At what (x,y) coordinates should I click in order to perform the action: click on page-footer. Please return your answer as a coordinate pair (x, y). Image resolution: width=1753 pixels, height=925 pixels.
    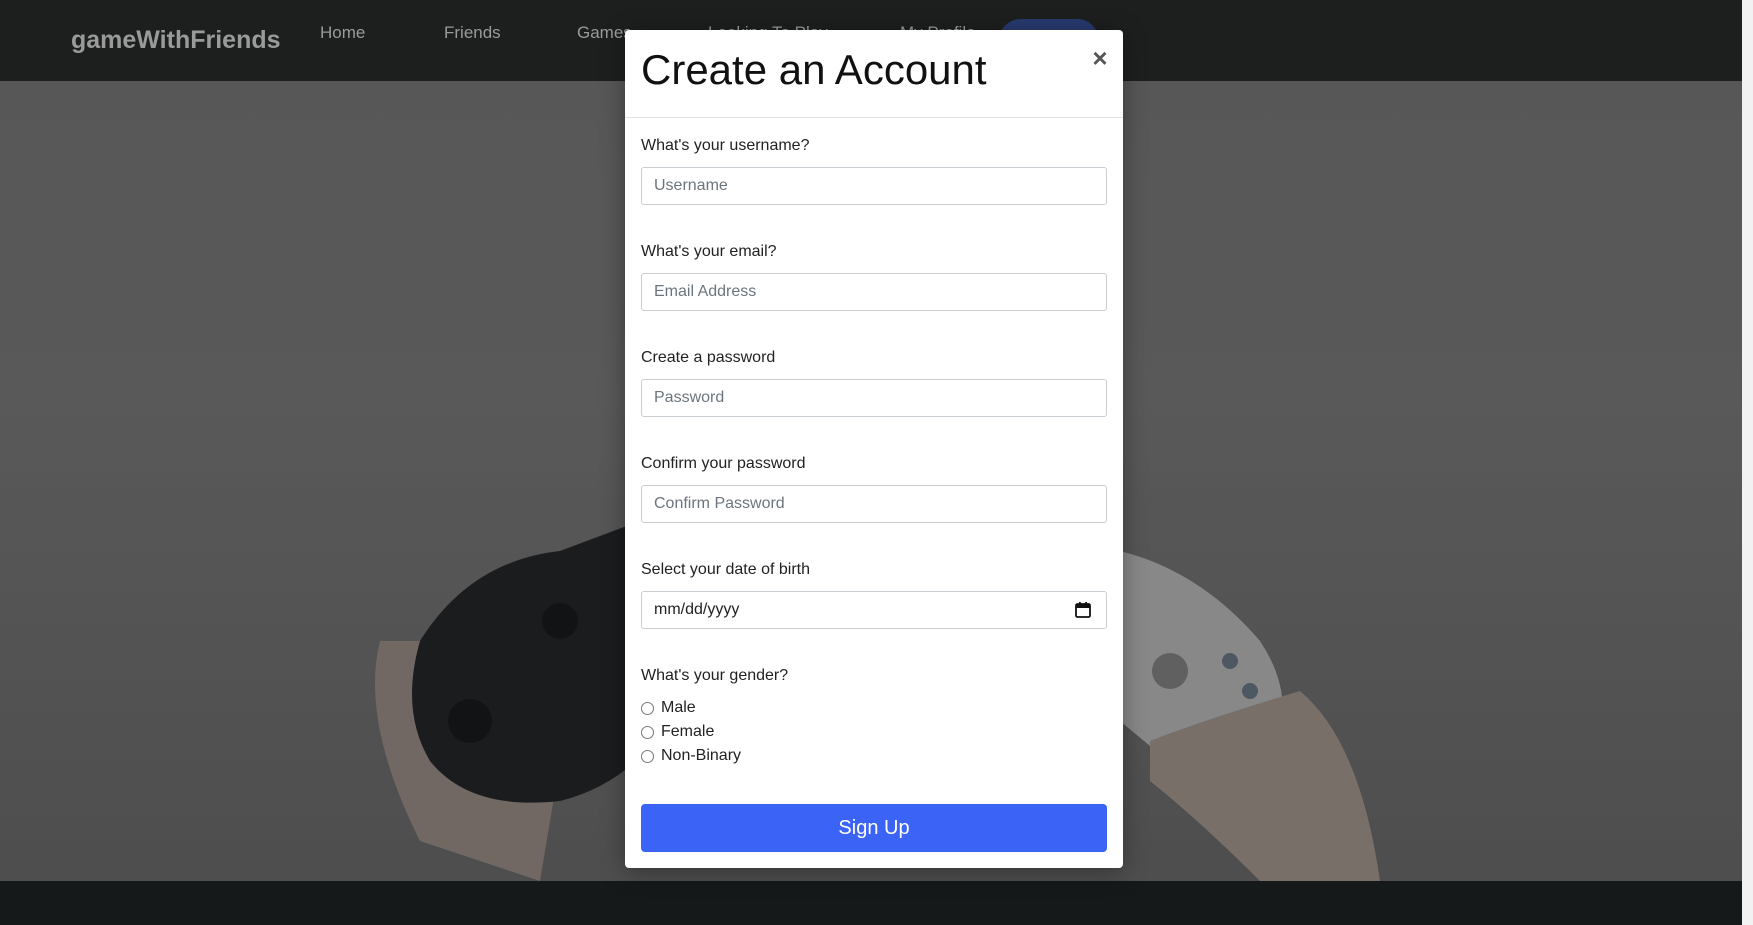
    Looking at the image, I should click on (871, 903).